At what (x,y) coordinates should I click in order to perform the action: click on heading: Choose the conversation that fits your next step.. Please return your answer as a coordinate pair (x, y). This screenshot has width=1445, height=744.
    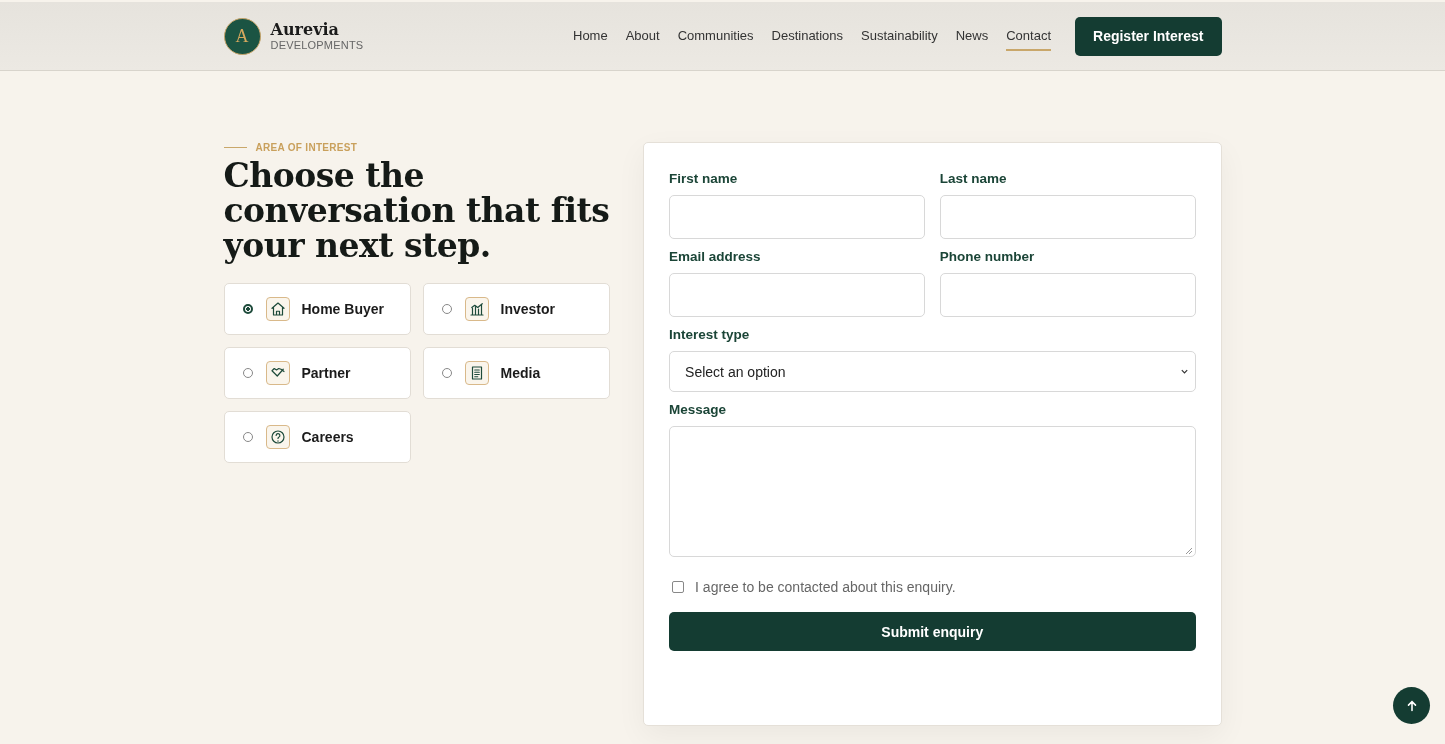
    Looking at the image, I should click on (417, 210).